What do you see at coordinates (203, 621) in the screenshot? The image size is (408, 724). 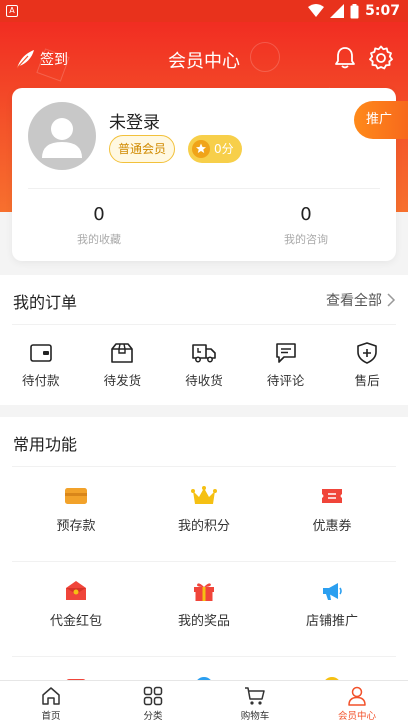 I see `function-label: 我的奖品` at bounding box center [203, 621].